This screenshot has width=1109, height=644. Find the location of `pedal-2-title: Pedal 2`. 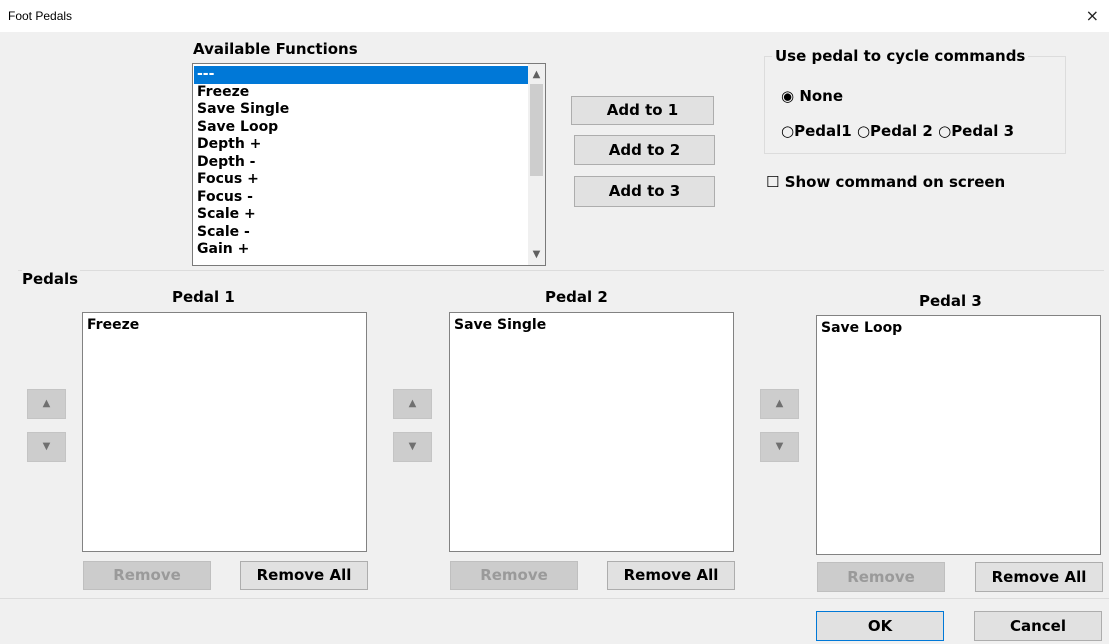

pedal-2-title: Pedal 2 is located at coordinates (576, 297).